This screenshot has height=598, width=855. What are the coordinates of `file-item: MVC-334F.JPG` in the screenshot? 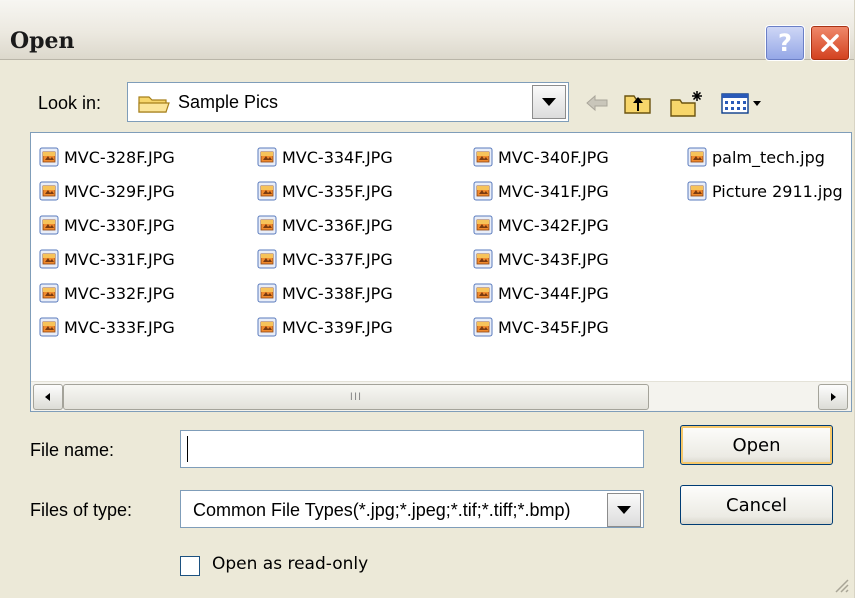 It's located at (325, 157).